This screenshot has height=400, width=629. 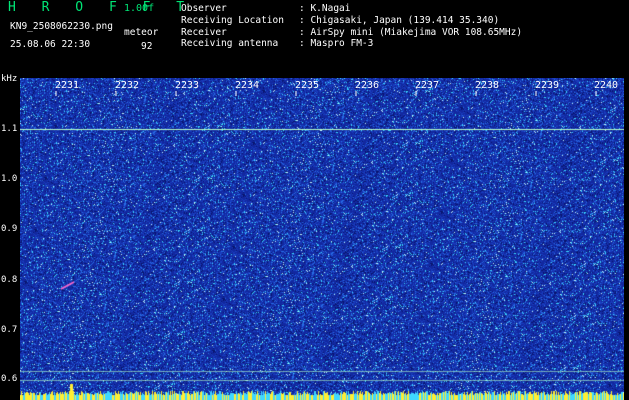 I want to click on y-label-1.1: 1.1, so click(x=9, y=129).